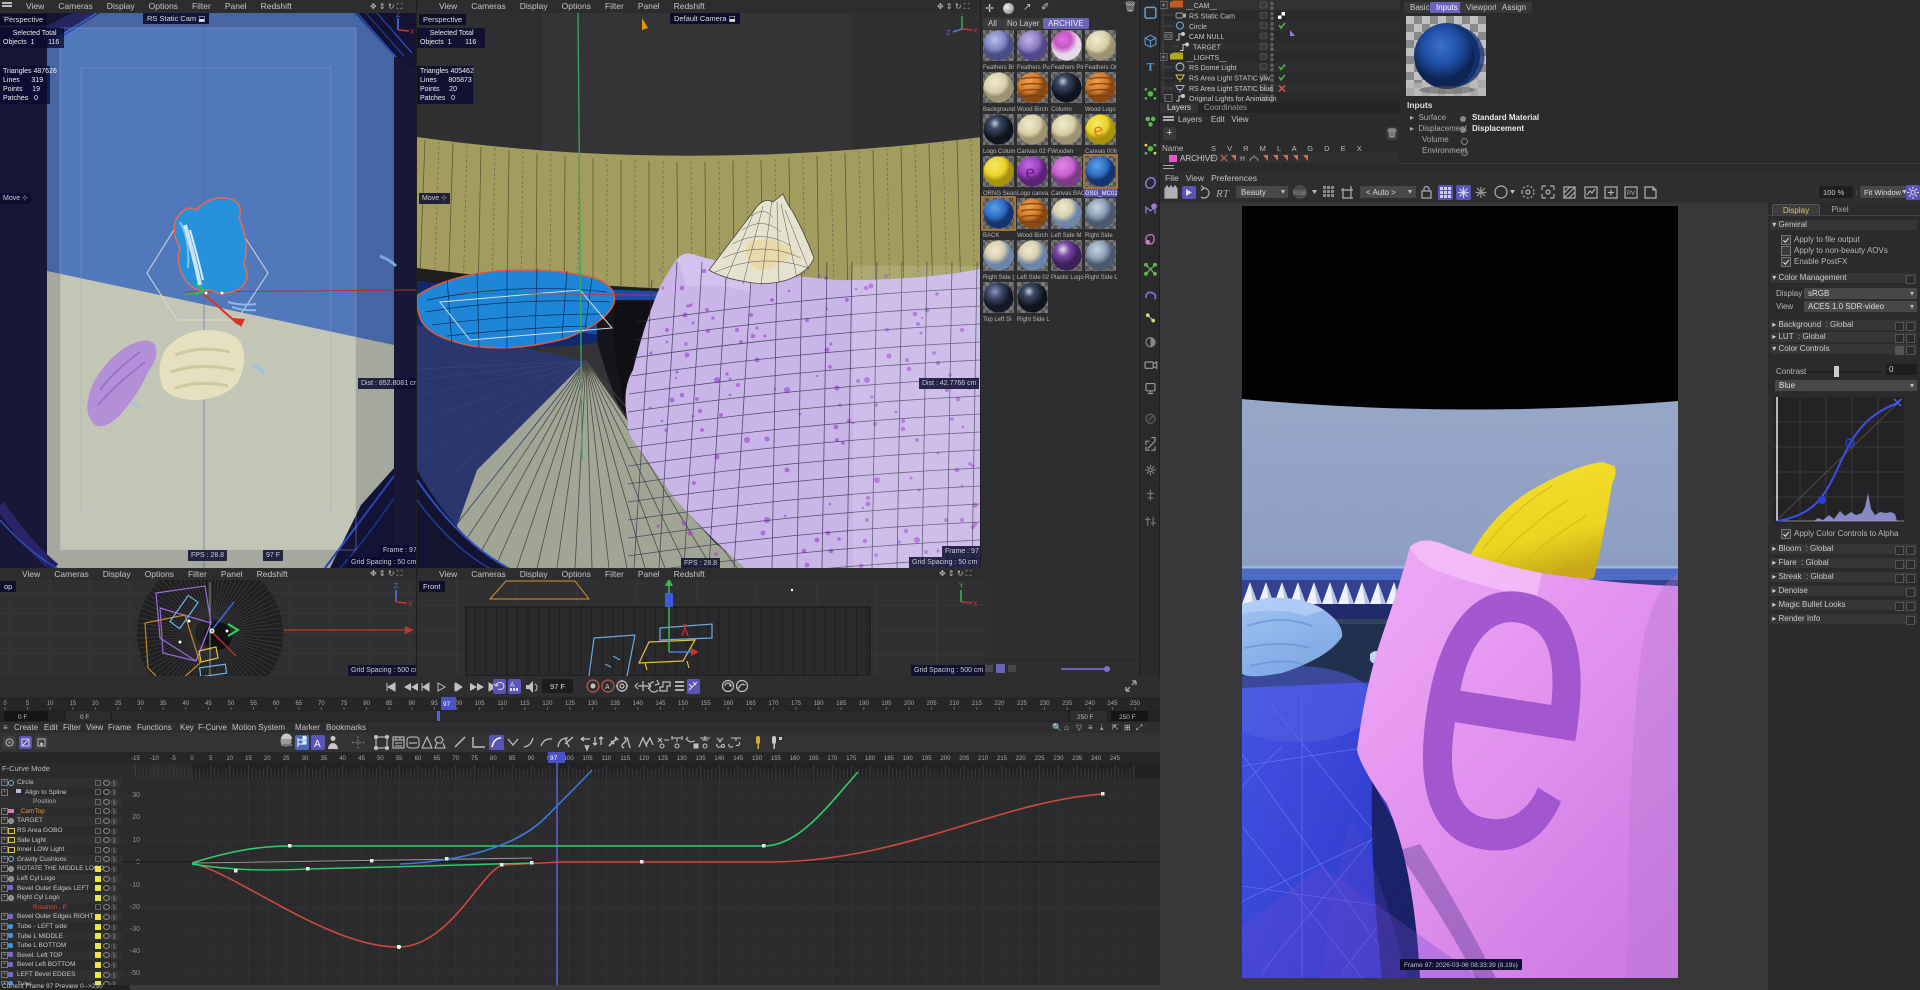 This screenshot has width=1920, height=990. Describe the element at coordinates (72, 704) in the screenshot. I see `svg-text: 15` at that location.